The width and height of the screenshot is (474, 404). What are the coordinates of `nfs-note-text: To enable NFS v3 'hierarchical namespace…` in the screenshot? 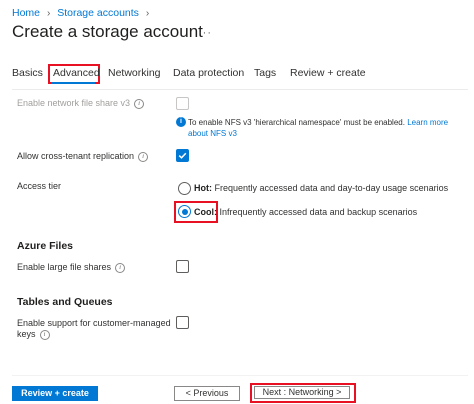 It's located at (296, 122).